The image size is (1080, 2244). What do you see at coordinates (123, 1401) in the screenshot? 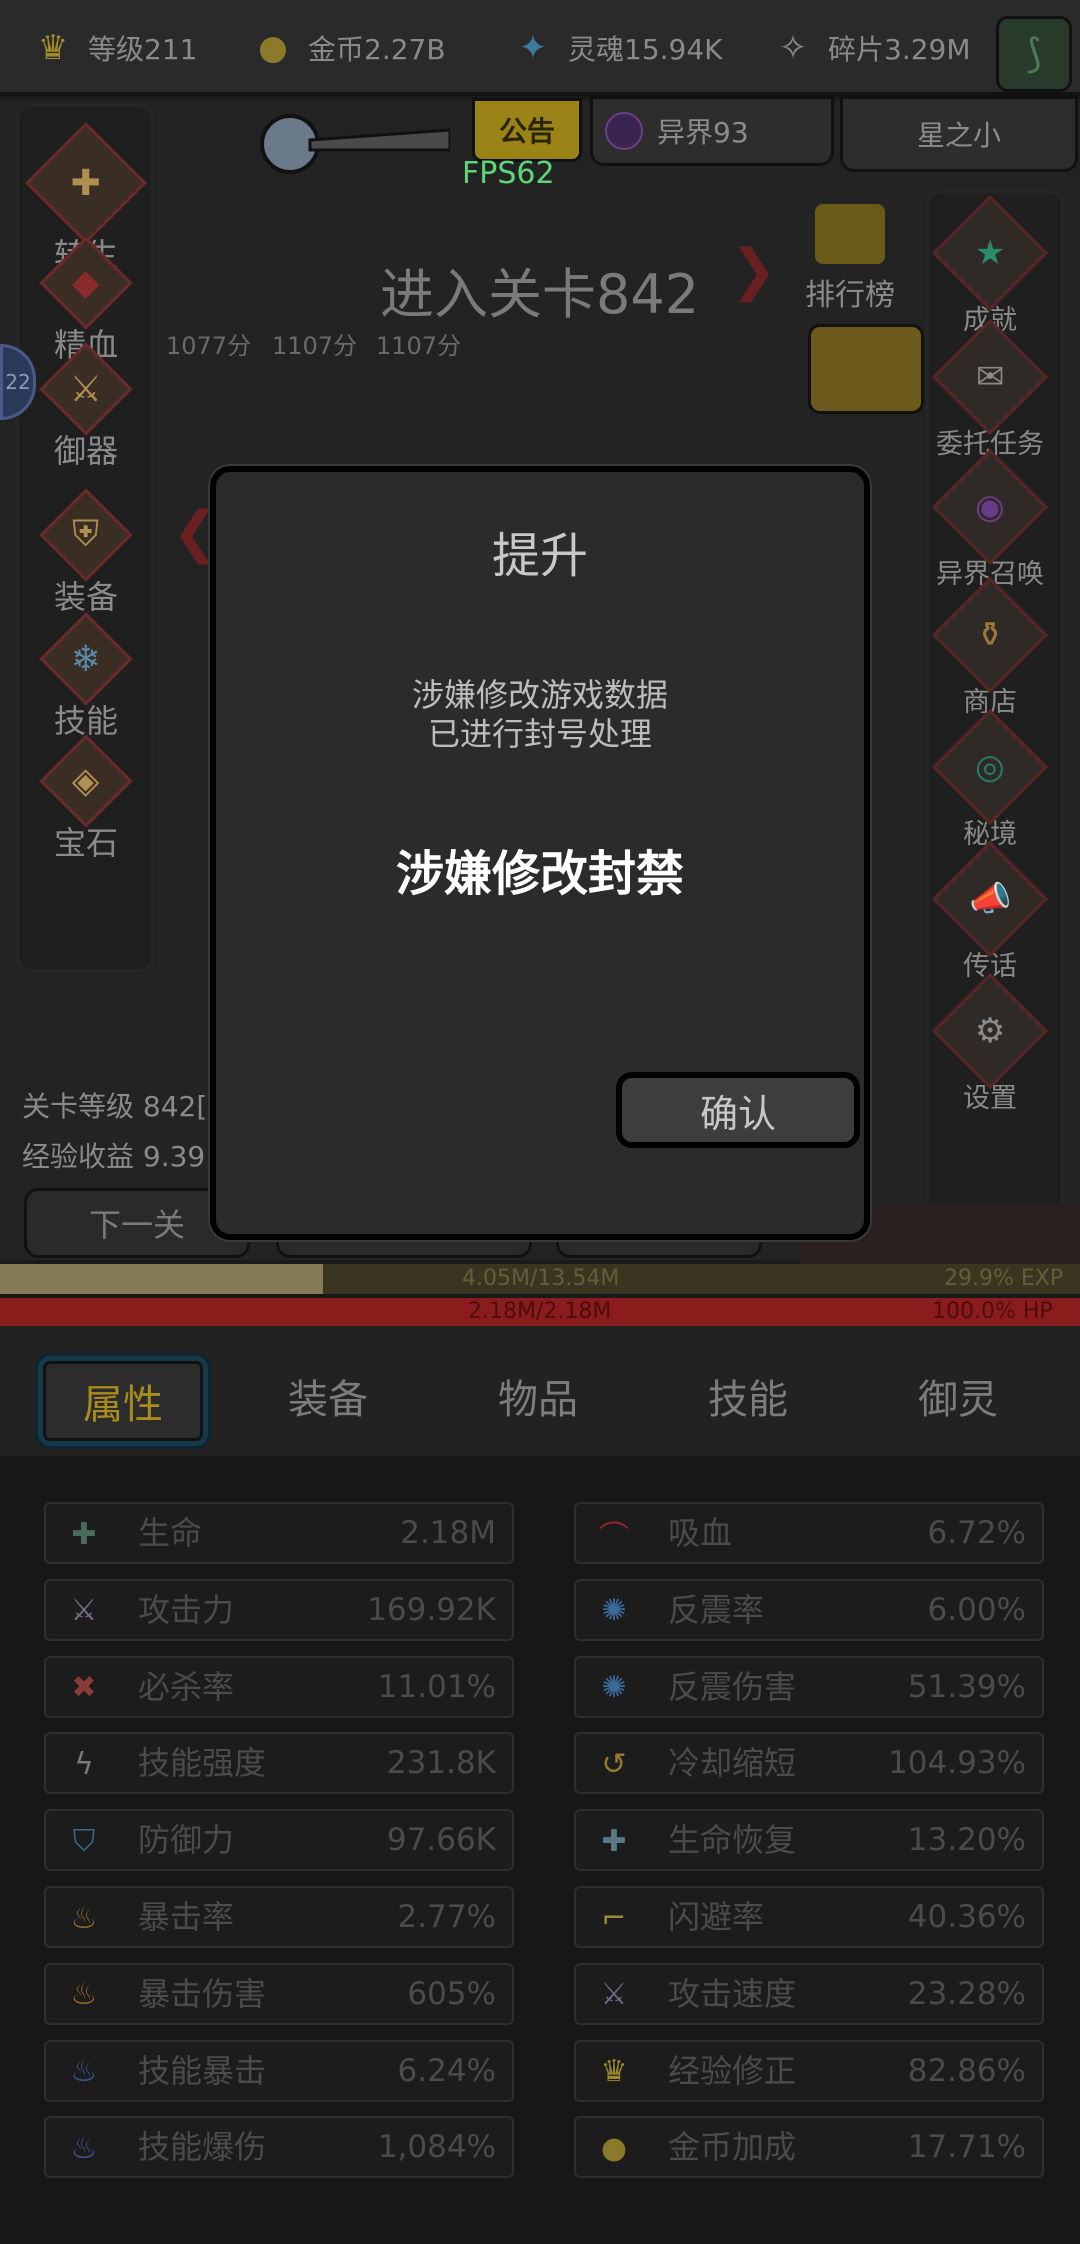
I see `tab-attributes: 属性` at bounding box center [123, 1401].